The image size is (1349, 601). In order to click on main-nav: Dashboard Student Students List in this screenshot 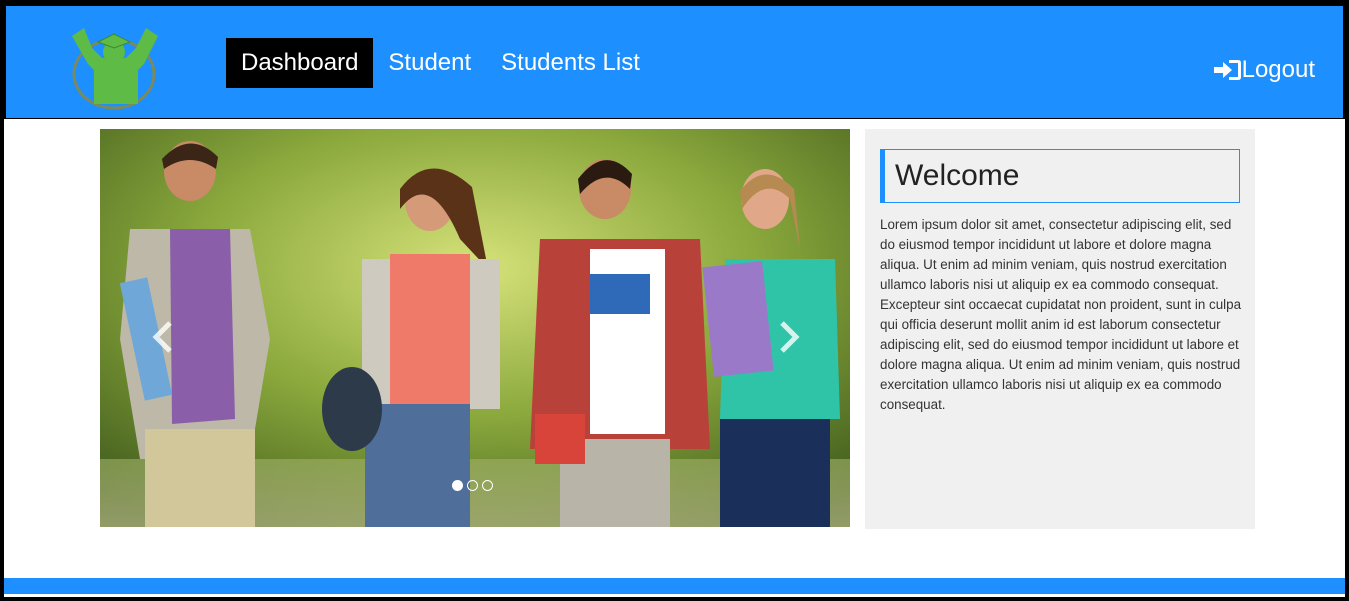, I will do `click(440, 63)`.